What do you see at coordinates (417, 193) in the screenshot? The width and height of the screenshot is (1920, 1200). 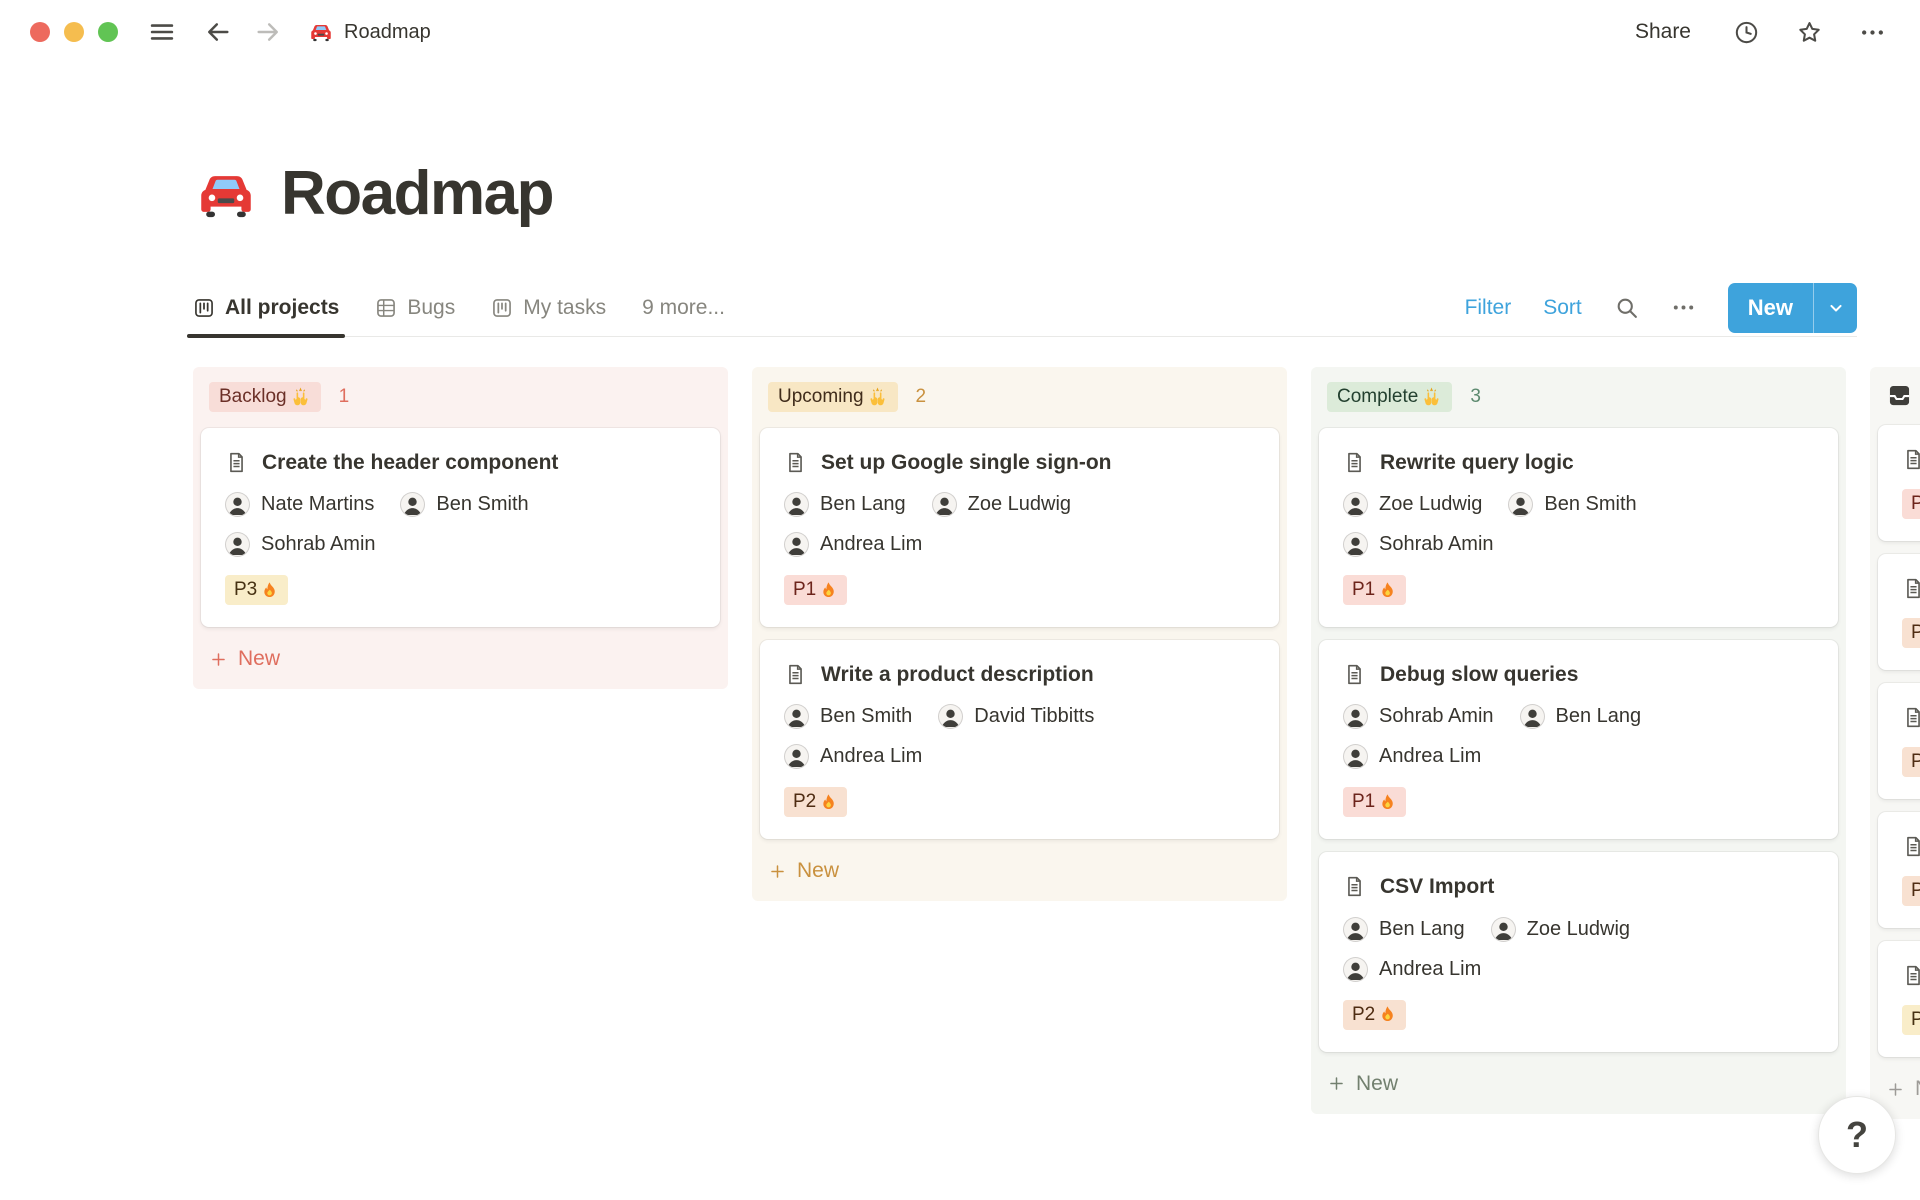 I see `page-title-text: Roadmap` at bounding box center [417, 193].